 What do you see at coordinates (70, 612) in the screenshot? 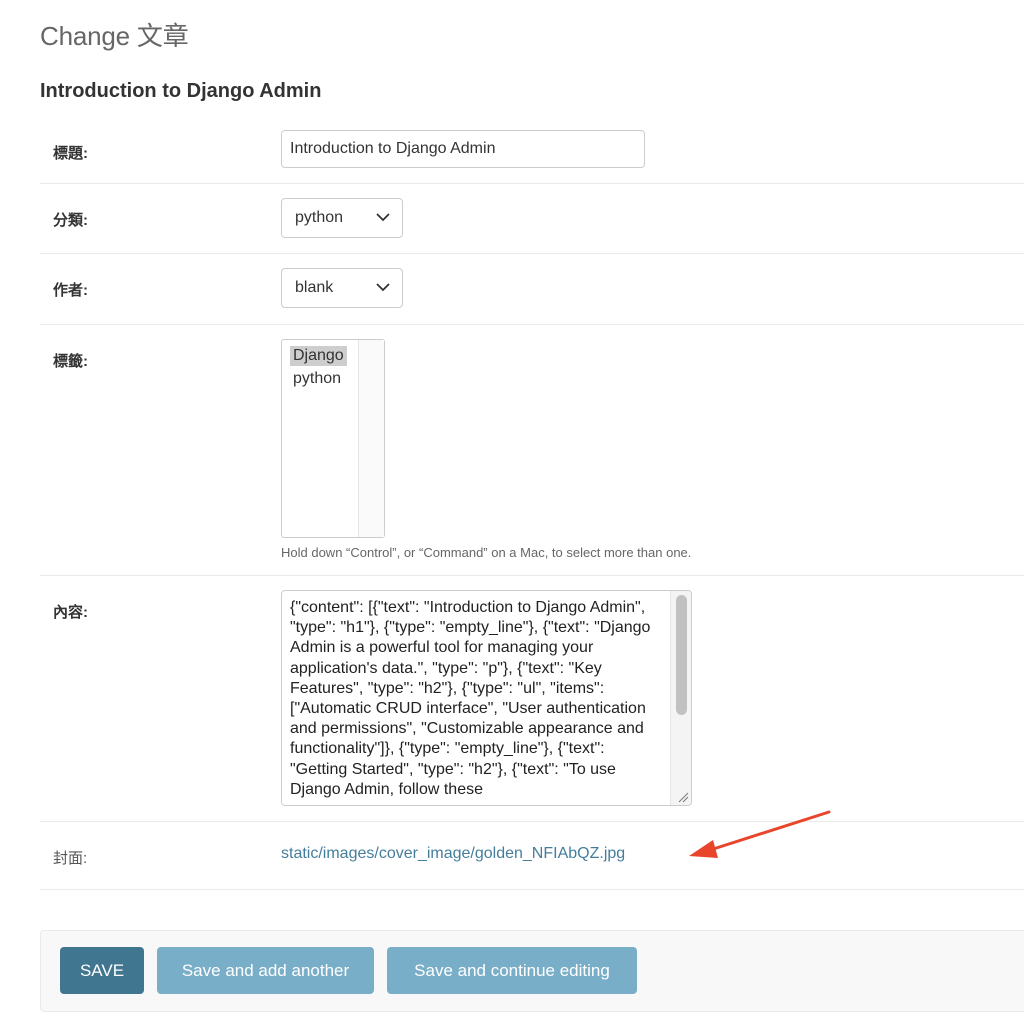
I see `content-label: 內容:` at bounding box center [70, 612].